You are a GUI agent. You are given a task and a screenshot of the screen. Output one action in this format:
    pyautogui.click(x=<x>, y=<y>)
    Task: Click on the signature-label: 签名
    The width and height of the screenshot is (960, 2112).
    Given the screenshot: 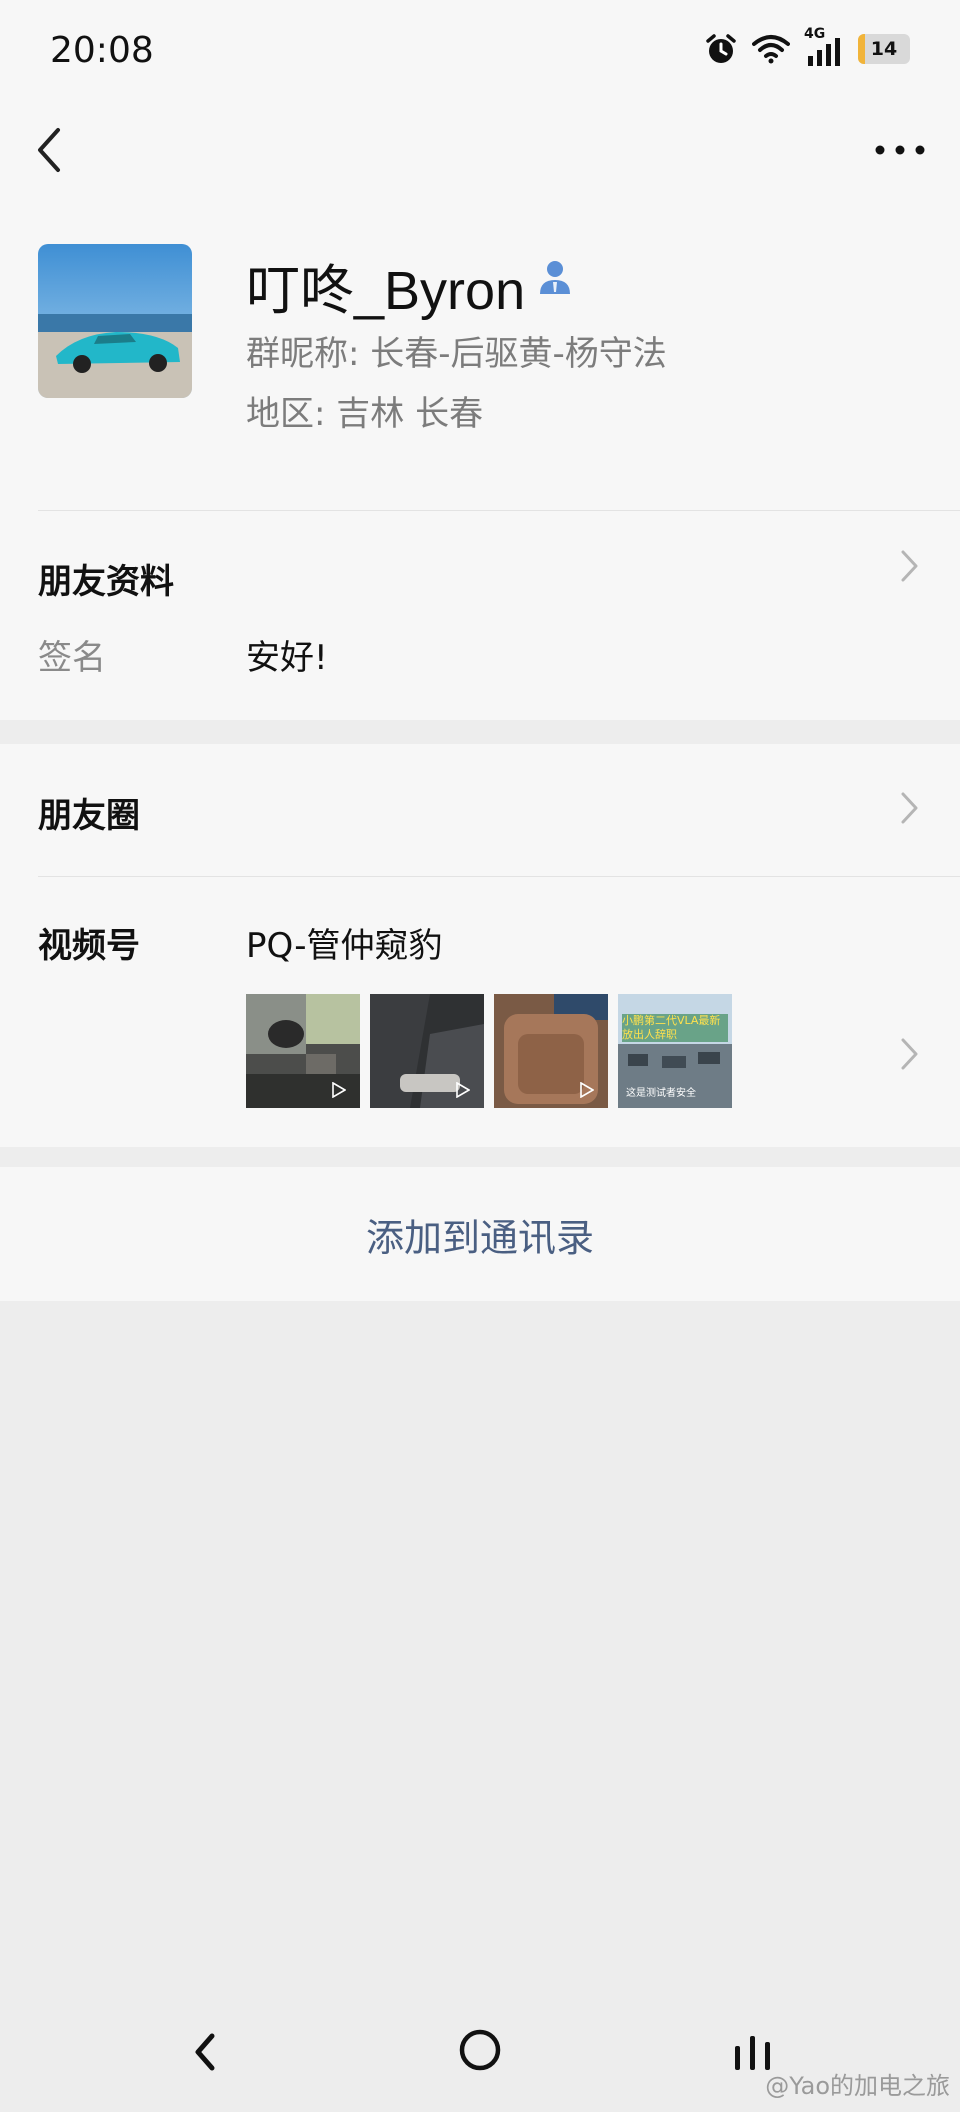 What is the action you would take?
    pyautogui.click(x=72, y=658)
    